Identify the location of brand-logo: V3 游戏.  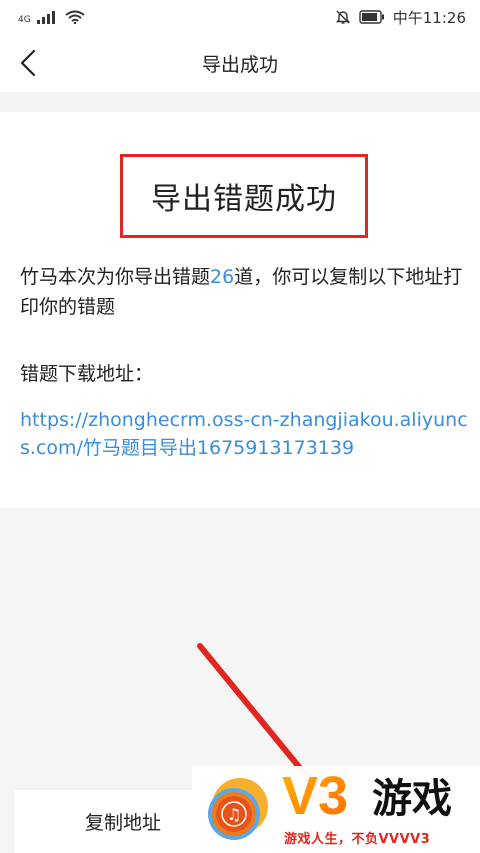
(367, 794).